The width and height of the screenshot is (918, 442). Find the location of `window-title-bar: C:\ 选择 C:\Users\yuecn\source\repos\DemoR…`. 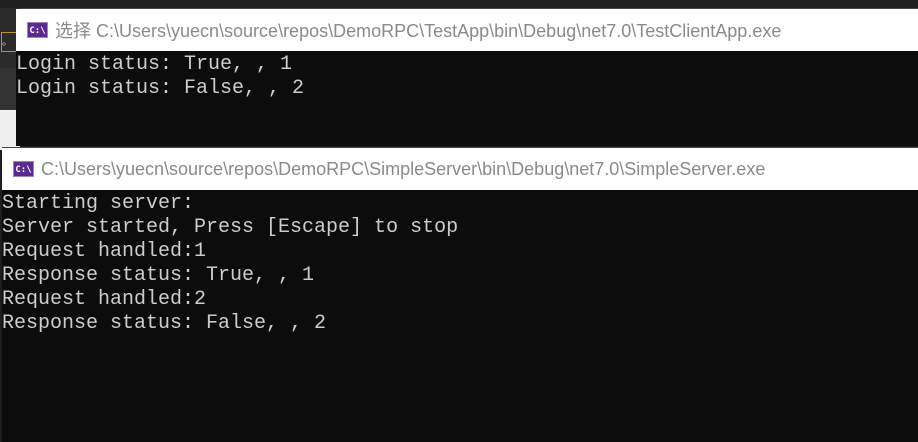

window-title-bar: C:\ 选择 C:\Users\yuecn\source\repos\DemoR… is located at coordinates (467, 30).